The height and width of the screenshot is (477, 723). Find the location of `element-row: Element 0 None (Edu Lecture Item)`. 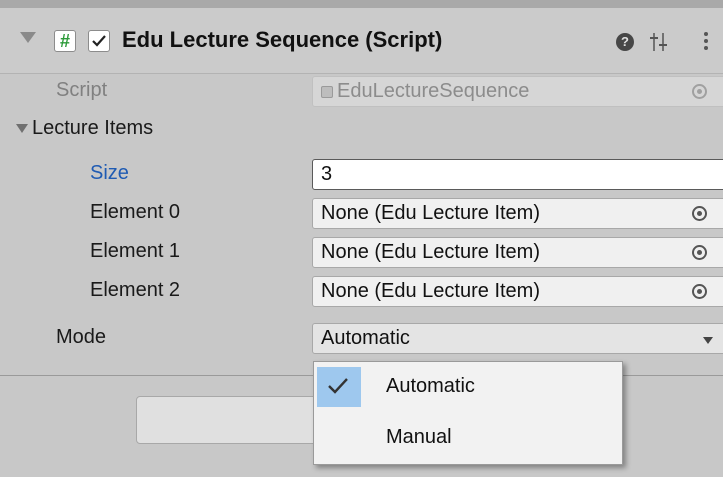

element-row: Element 0 None (Edu Lecture Item) is located at coordinates (361, 214).